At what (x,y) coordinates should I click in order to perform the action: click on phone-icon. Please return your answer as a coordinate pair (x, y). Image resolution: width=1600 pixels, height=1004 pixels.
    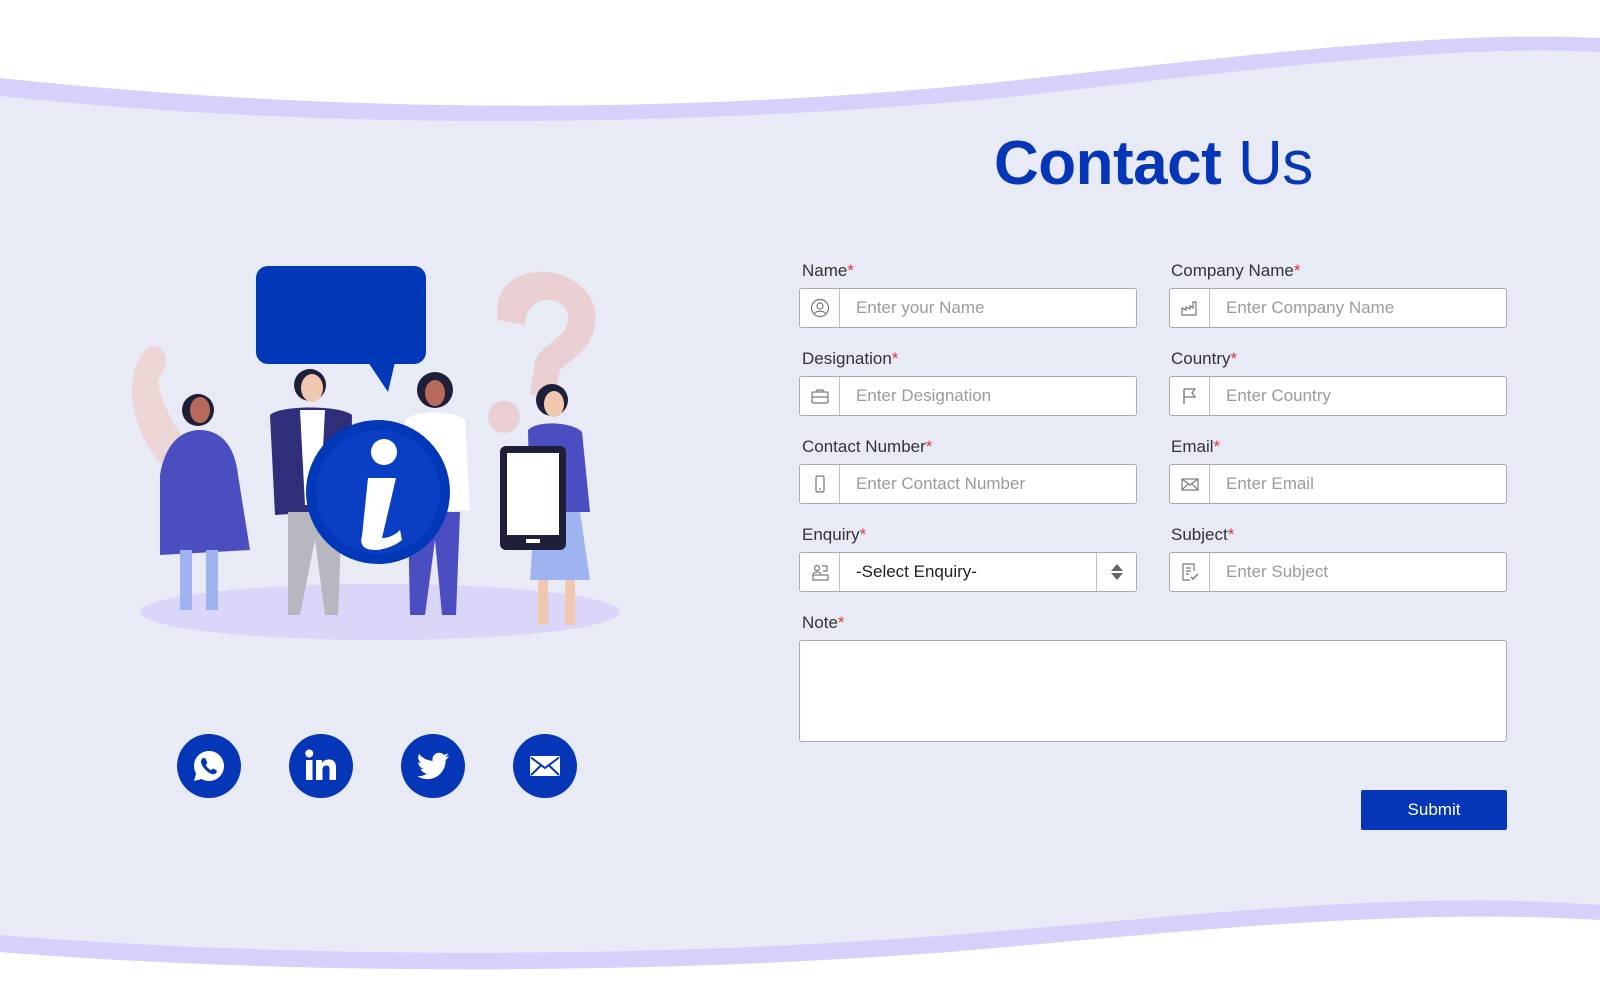
    Looking at the image, I should click on (820, 484).